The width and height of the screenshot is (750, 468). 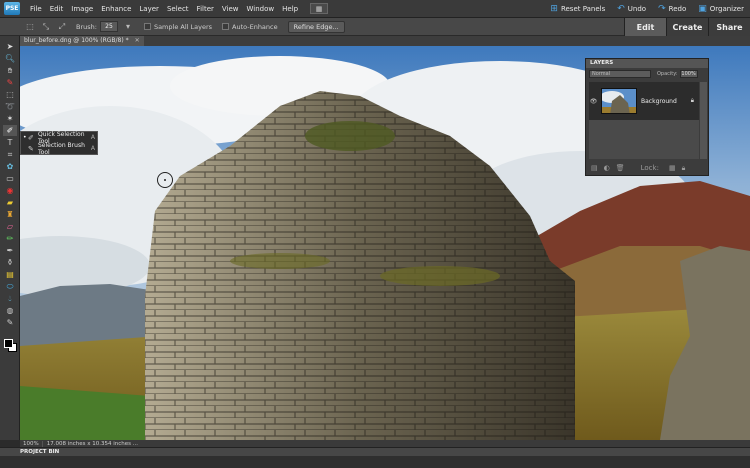 I want to click on eyedropper-tool-icon: ✎, so click(x=10, y=82).